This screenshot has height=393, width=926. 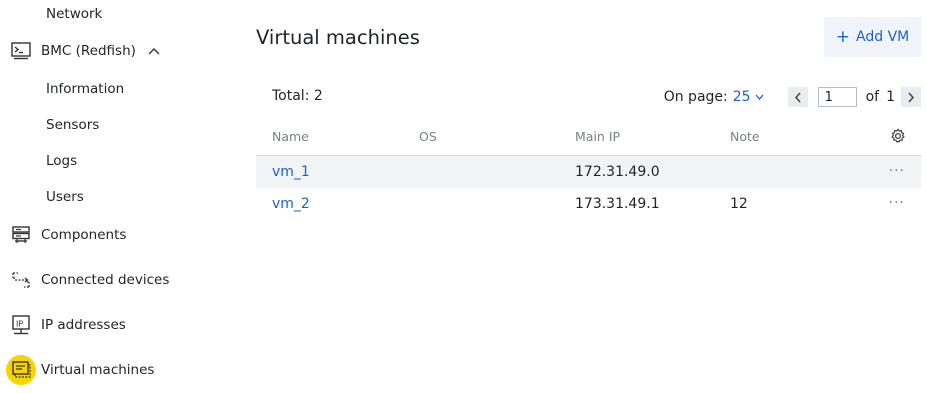 I want to click on sidebar-item-label: Logs, so click(x=62, y=161).